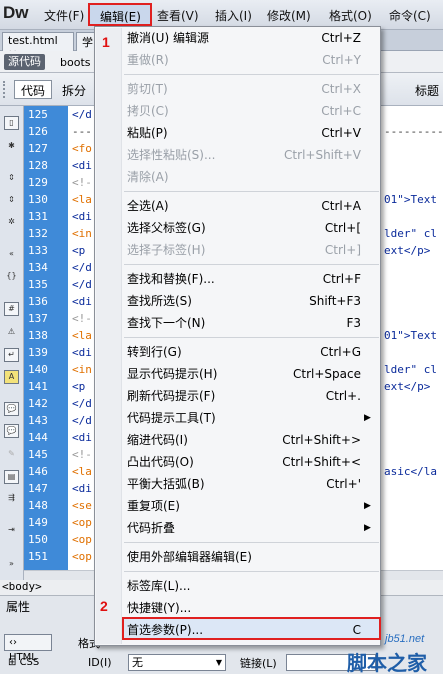  I want to click on line-number: 143, so click(38, 420).